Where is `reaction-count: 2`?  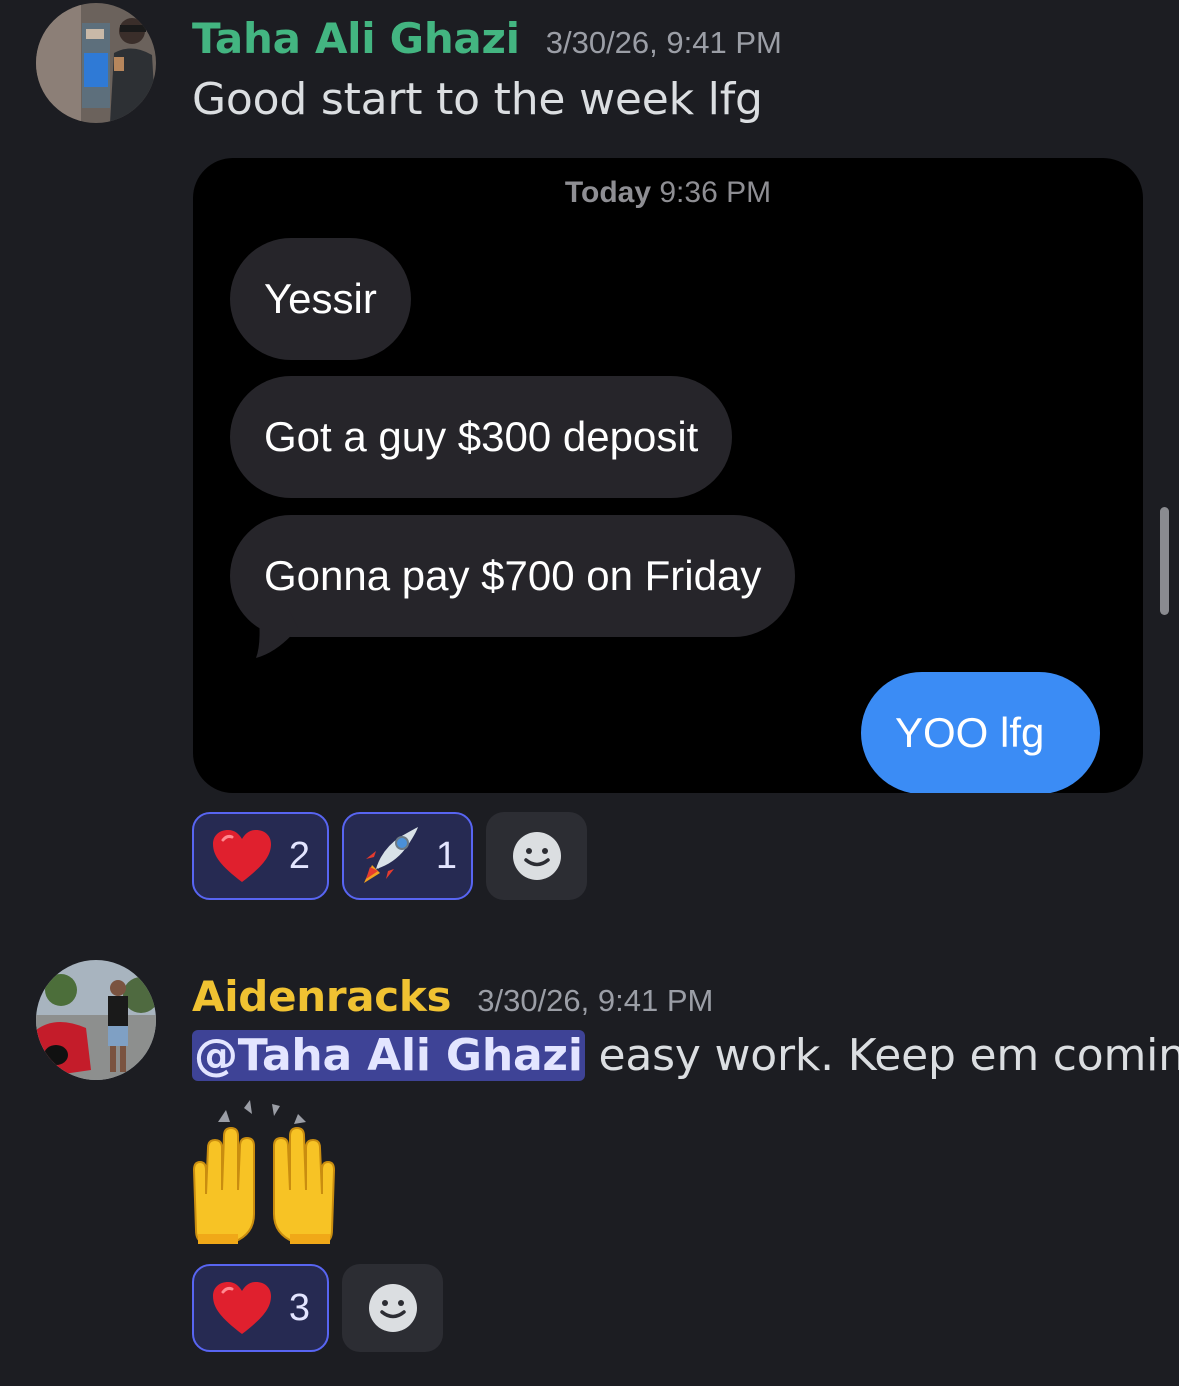
reaction-count: 2 is located at coordinates (299, 855).